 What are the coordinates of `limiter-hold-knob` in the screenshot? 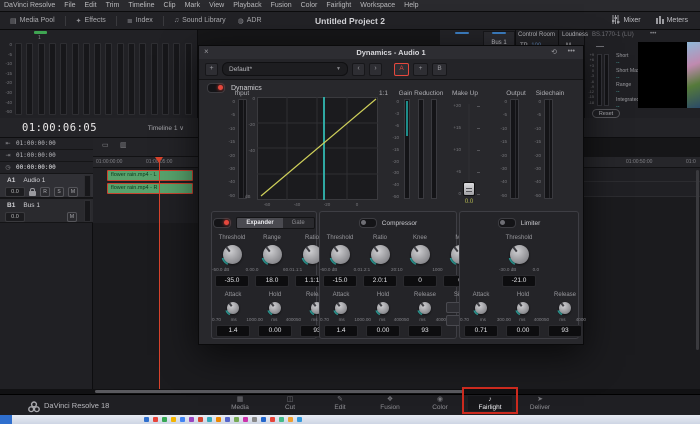 It's located at (523, 308).